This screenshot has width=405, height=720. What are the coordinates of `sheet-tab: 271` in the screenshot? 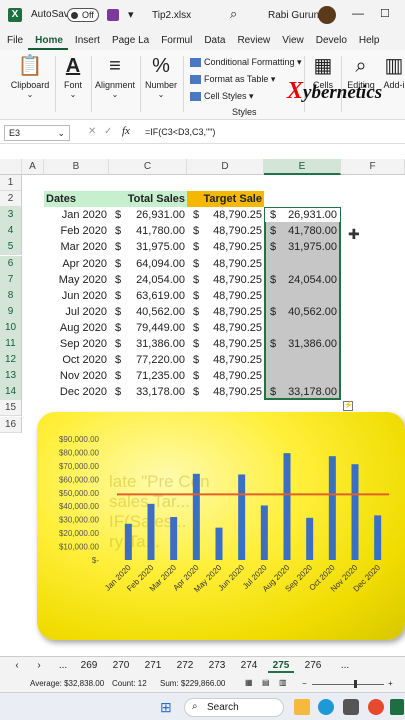 It's located at (153, 665).